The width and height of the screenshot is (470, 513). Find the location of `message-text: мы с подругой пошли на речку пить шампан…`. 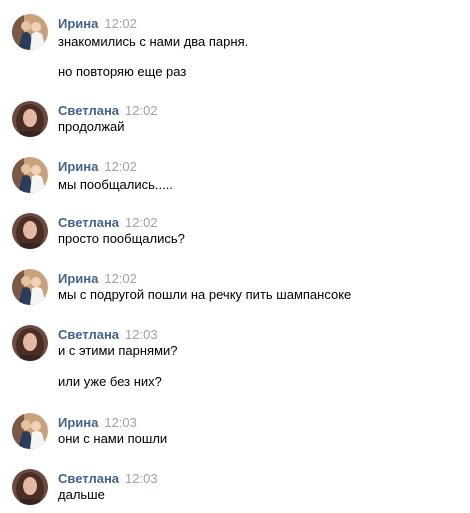

message-text: мы с подругой пошли на речку пить шампан… is located at coordinates (205, 294).